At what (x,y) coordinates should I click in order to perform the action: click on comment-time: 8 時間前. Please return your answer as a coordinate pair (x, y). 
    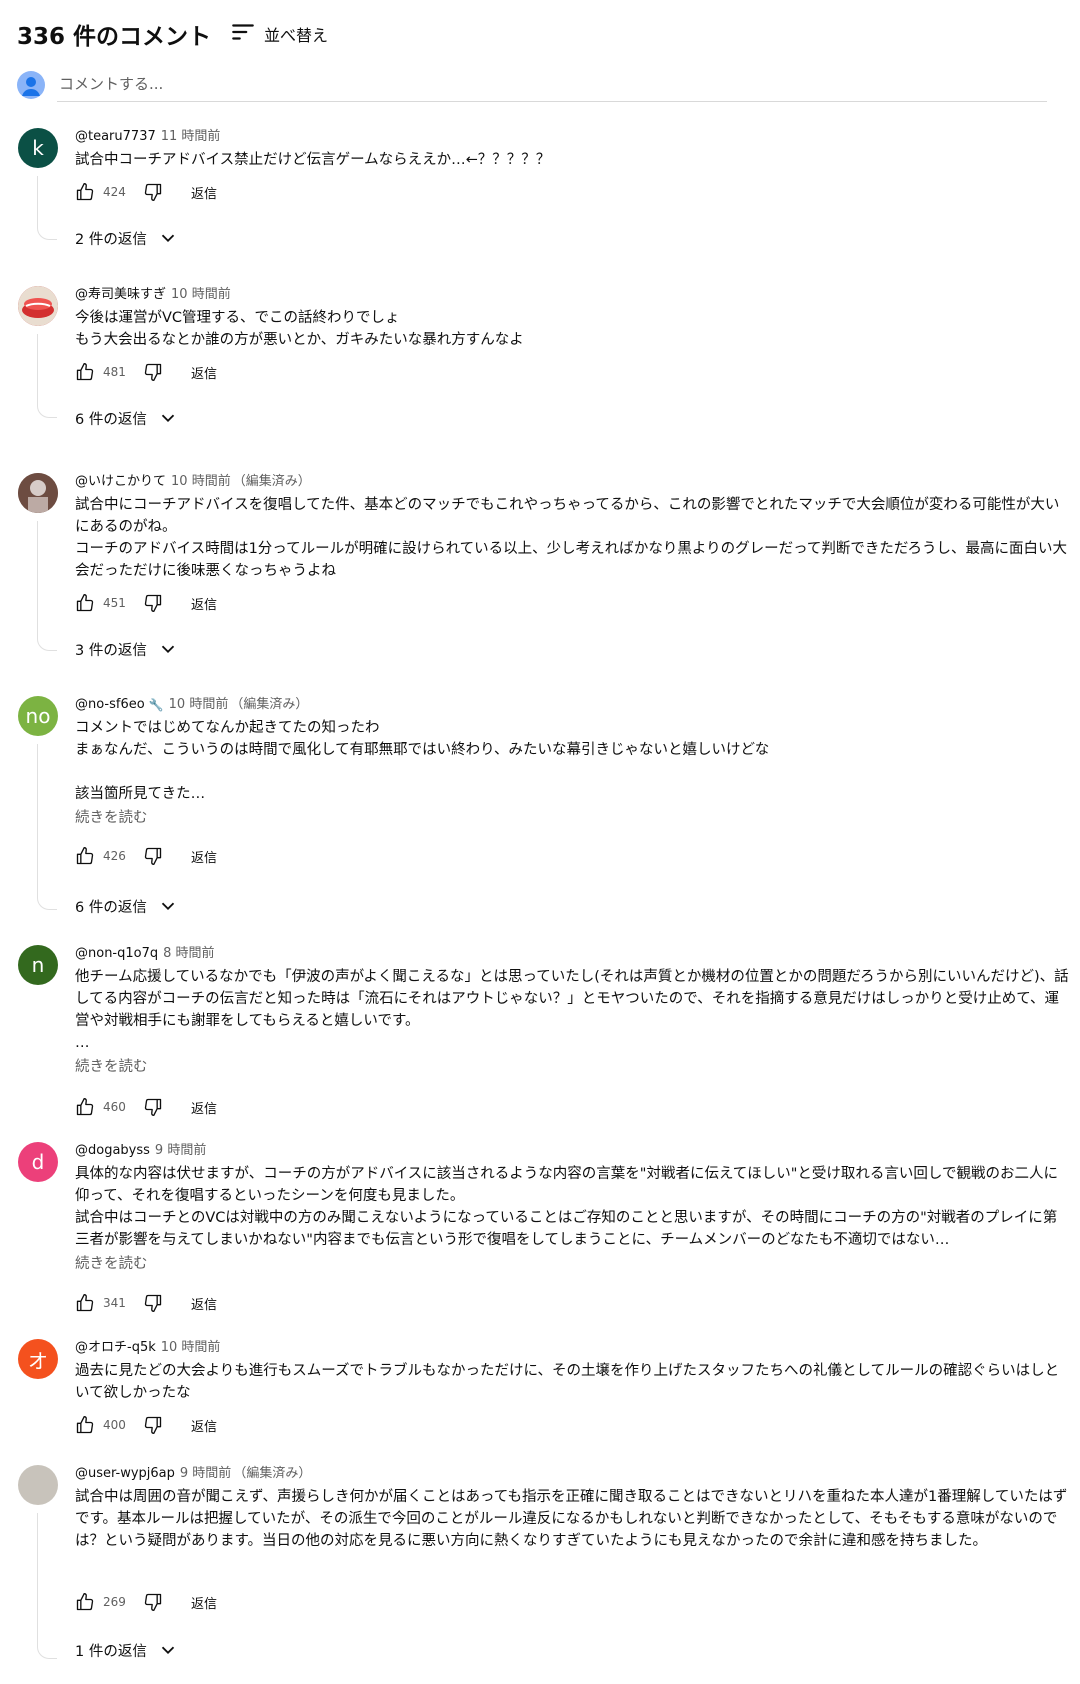
    Looking at the image, I should click on (188, 954).